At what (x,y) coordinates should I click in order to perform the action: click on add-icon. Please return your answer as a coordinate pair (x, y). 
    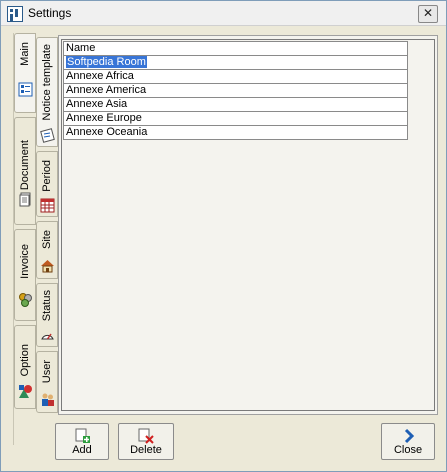
    Looking at the image, I should click on (82, 435).